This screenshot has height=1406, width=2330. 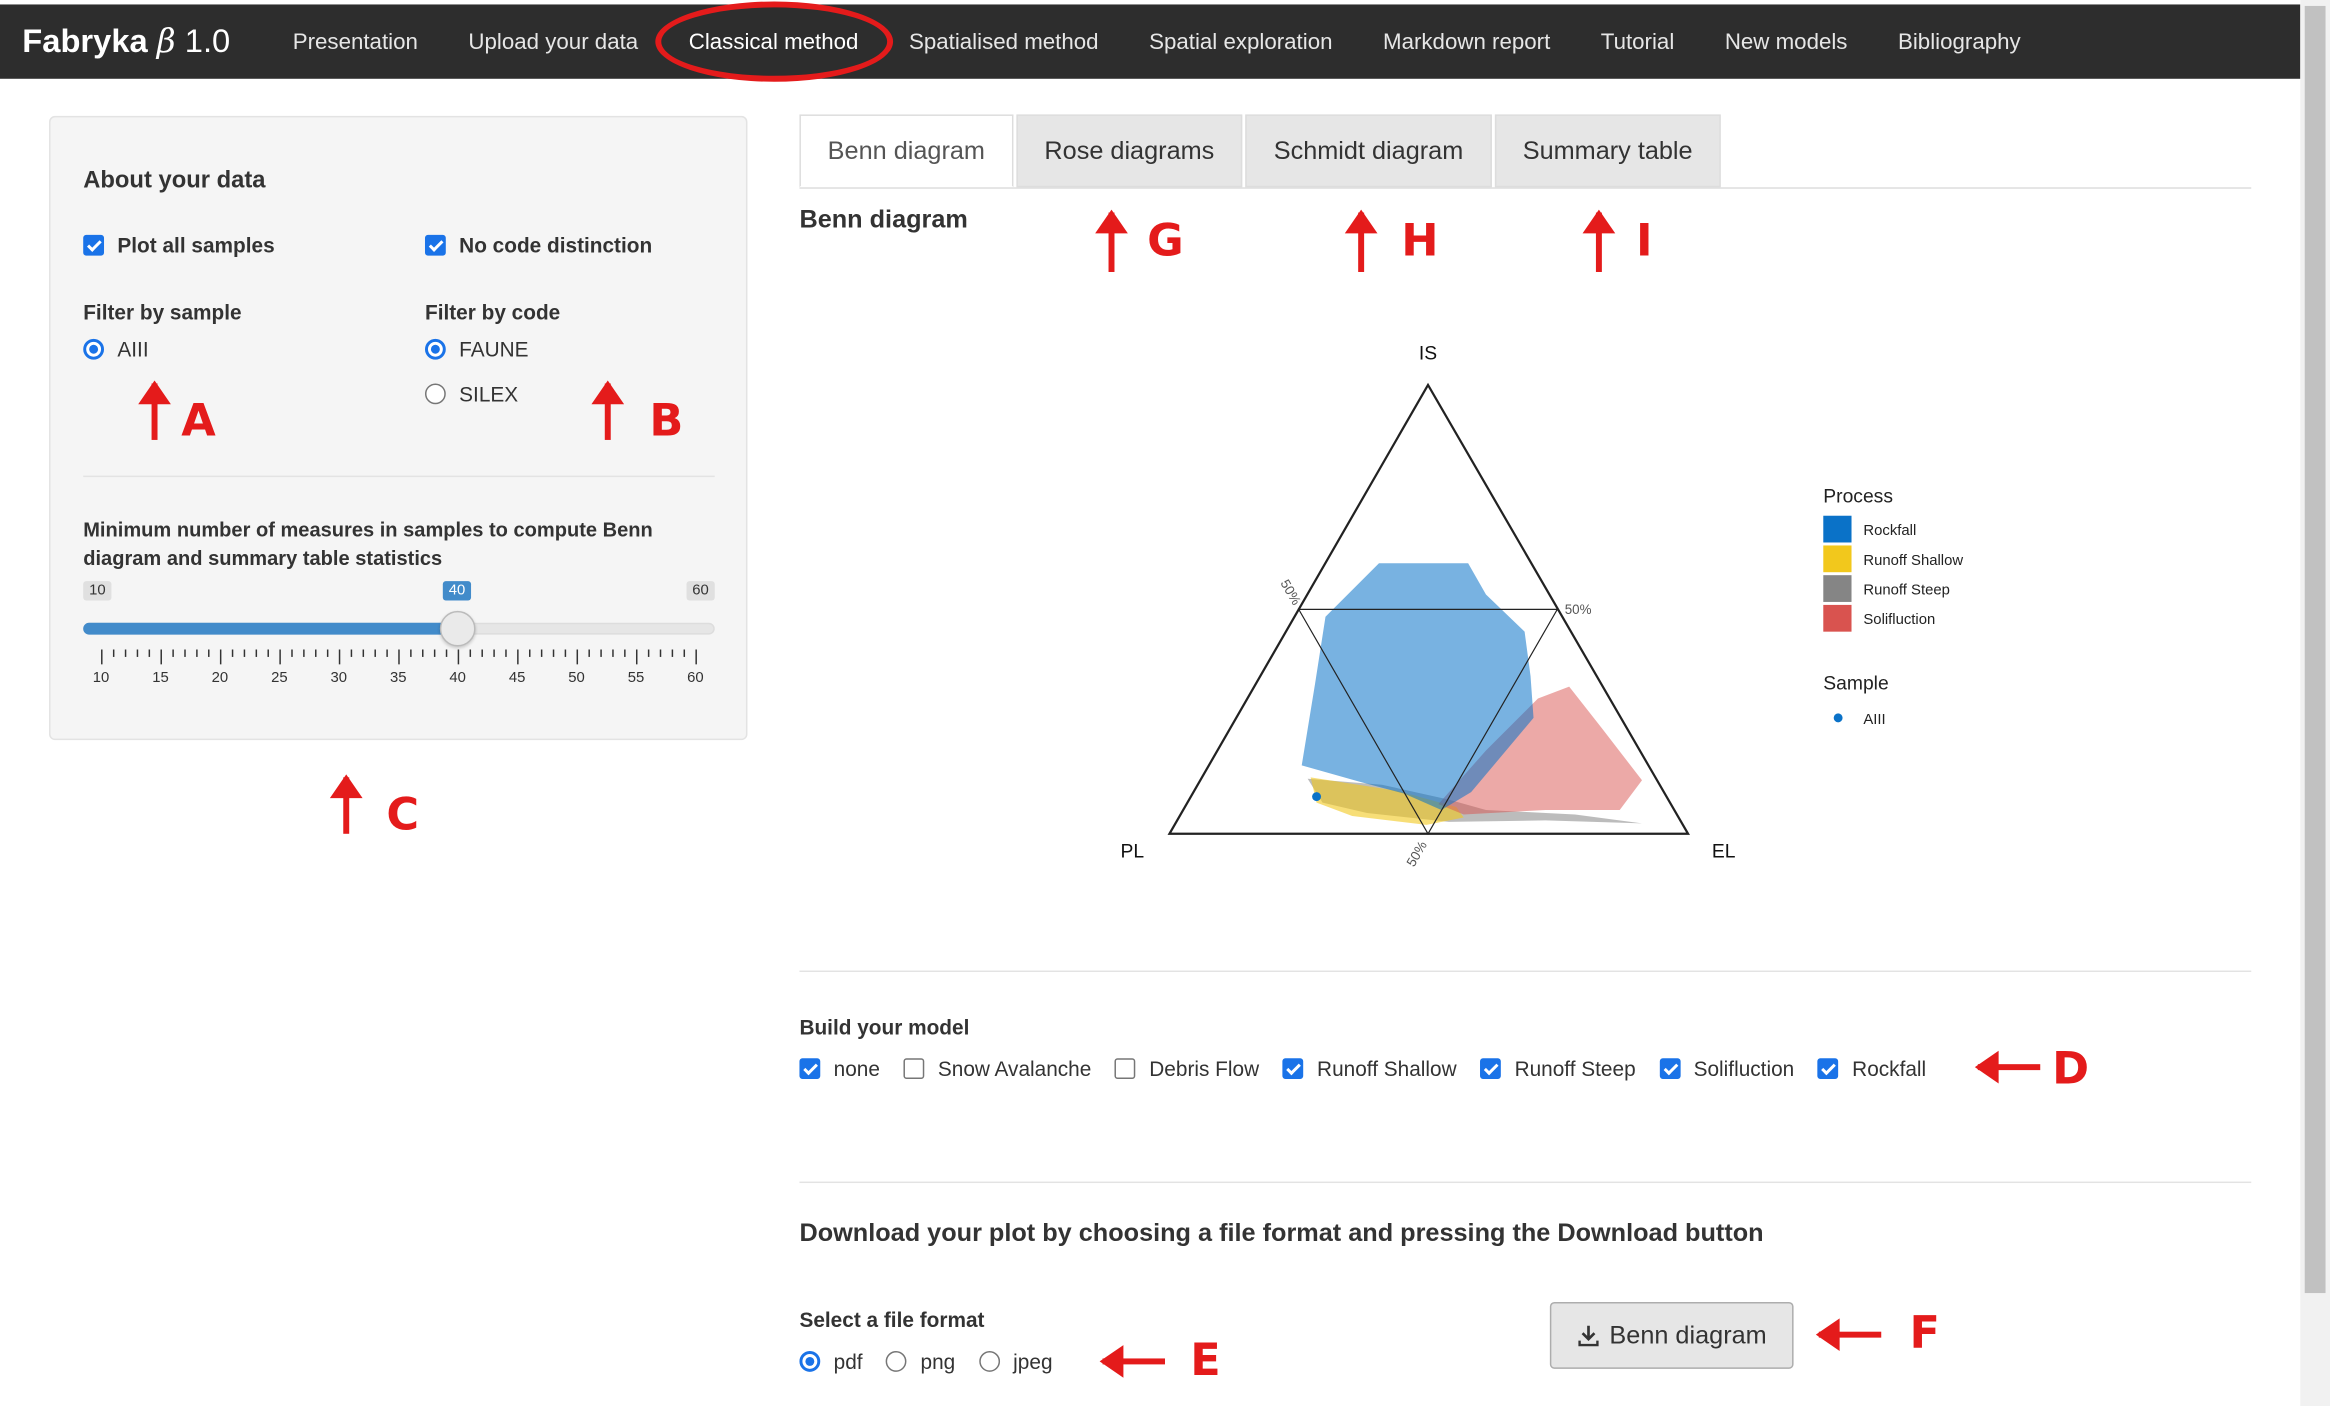 I want to click on tab-divider, so click(x=1525, y=188).